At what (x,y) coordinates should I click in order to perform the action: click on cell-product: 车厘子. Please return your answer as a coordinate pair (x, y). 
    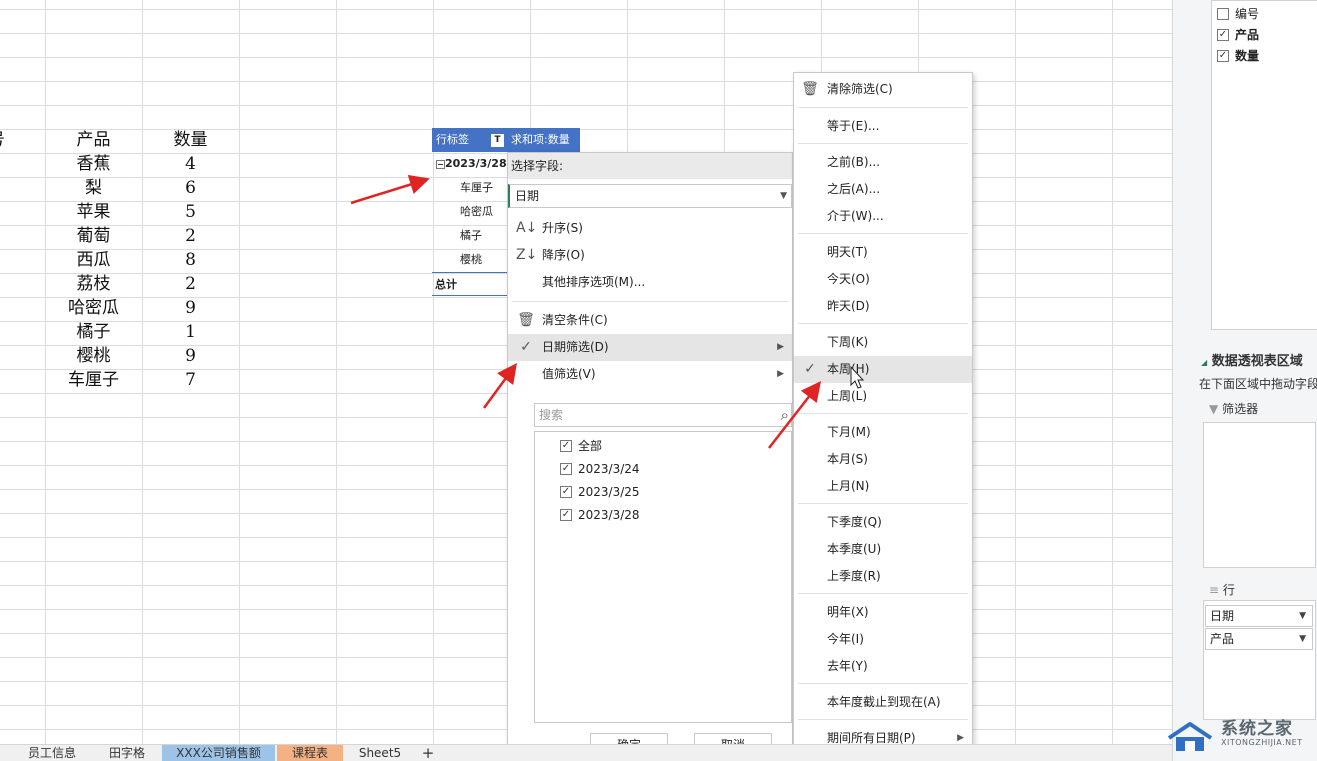
    Looking at the image, I should click on (93, 380).